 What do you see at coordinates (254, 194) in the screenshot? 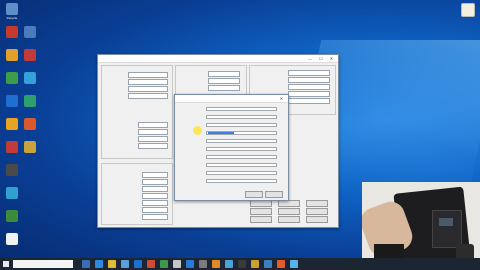
I see `dialog-ok-button` at bounding box center [254, 194].